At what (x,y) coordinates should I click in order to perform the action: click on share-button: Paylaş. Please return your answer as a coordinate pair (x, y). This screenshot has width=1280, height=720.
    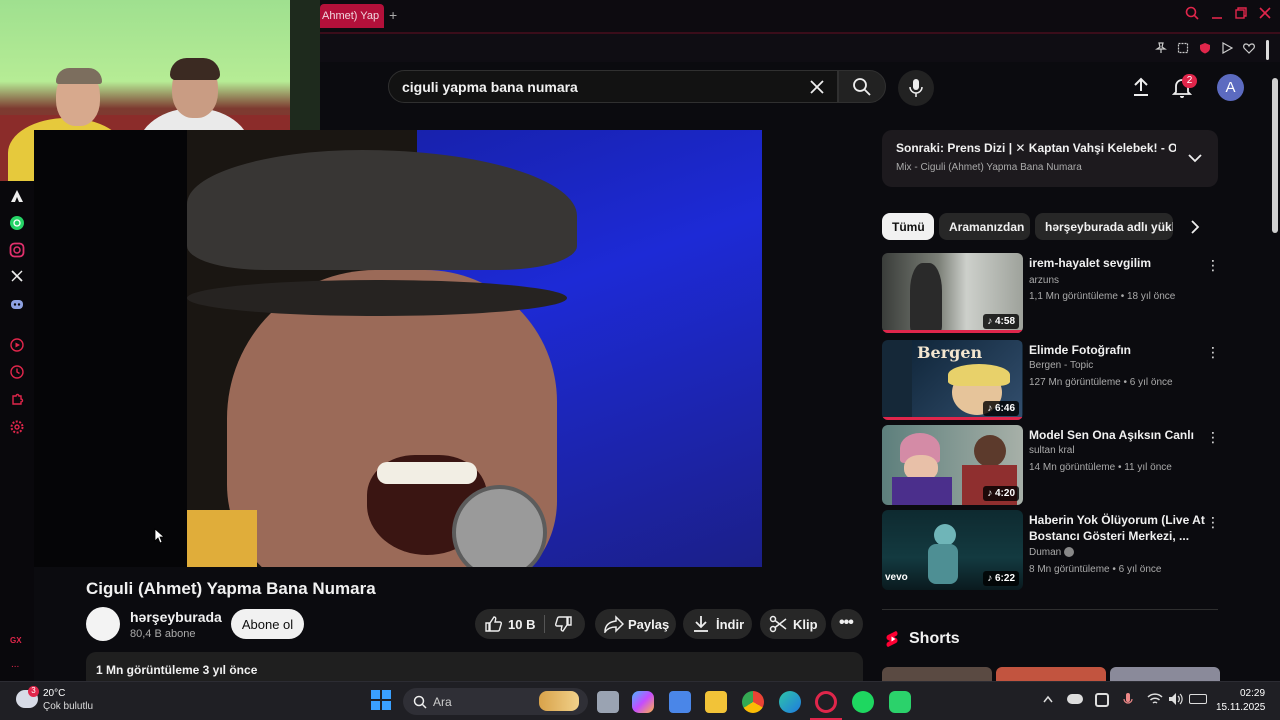
    Looking at the image, I should click on (635, 624).